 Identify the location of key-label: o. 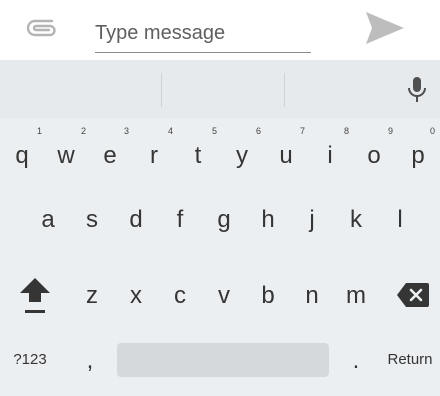
(374, 155).